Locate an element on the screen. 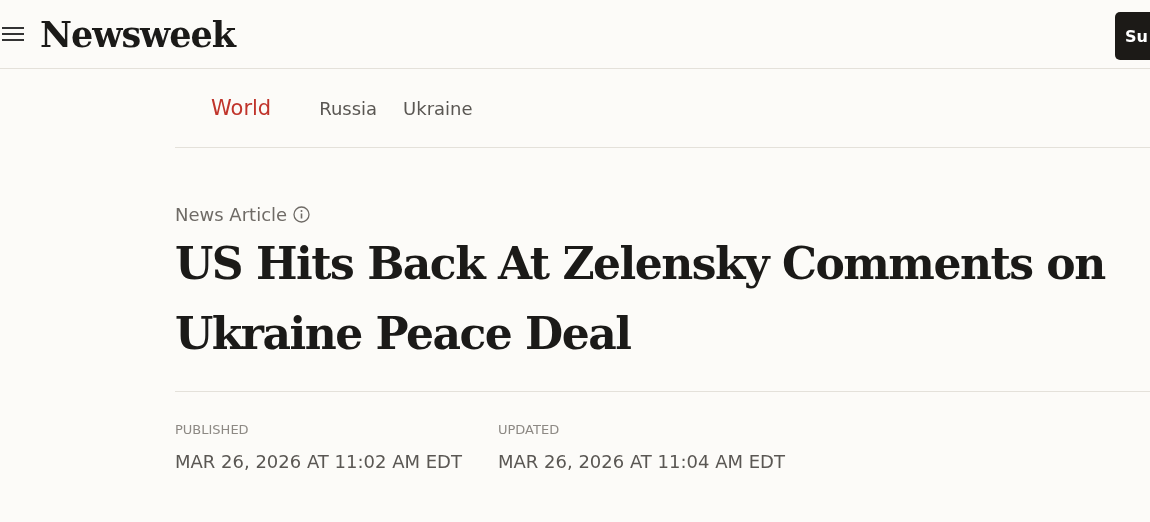  date-value: MAR 26, 2026 AT 11:04 AM EDT is located at coordinates (641, 461).